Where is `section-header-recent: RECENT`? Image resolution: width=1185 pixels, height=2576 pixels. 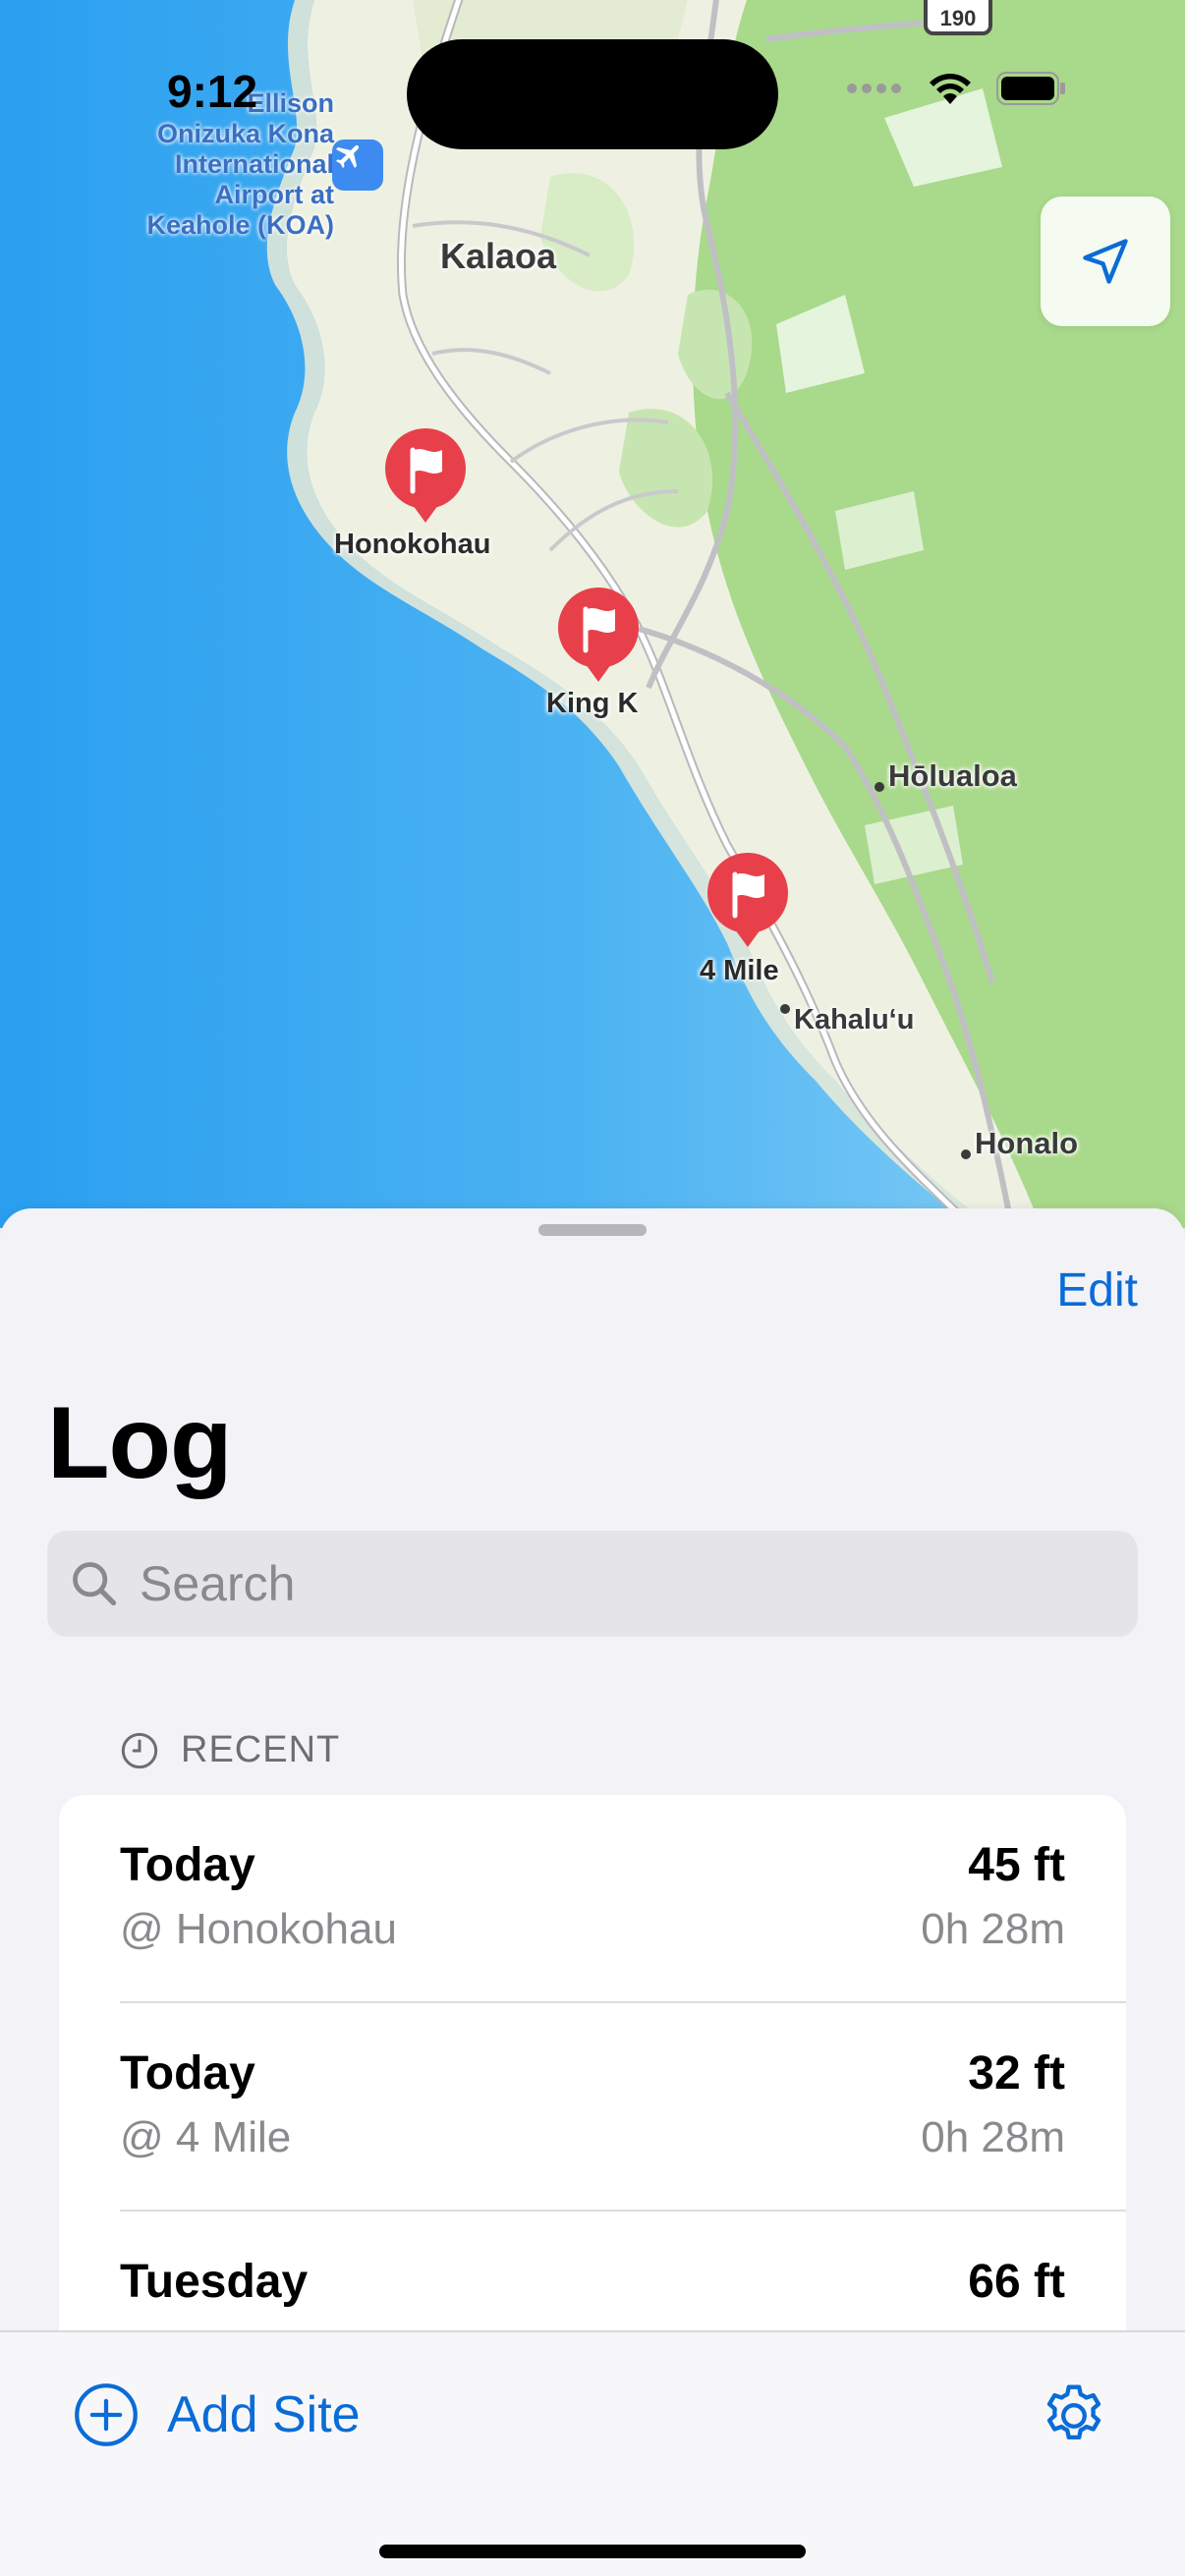 section-header-recent: RECENT is located at coordinates (230, 1750).